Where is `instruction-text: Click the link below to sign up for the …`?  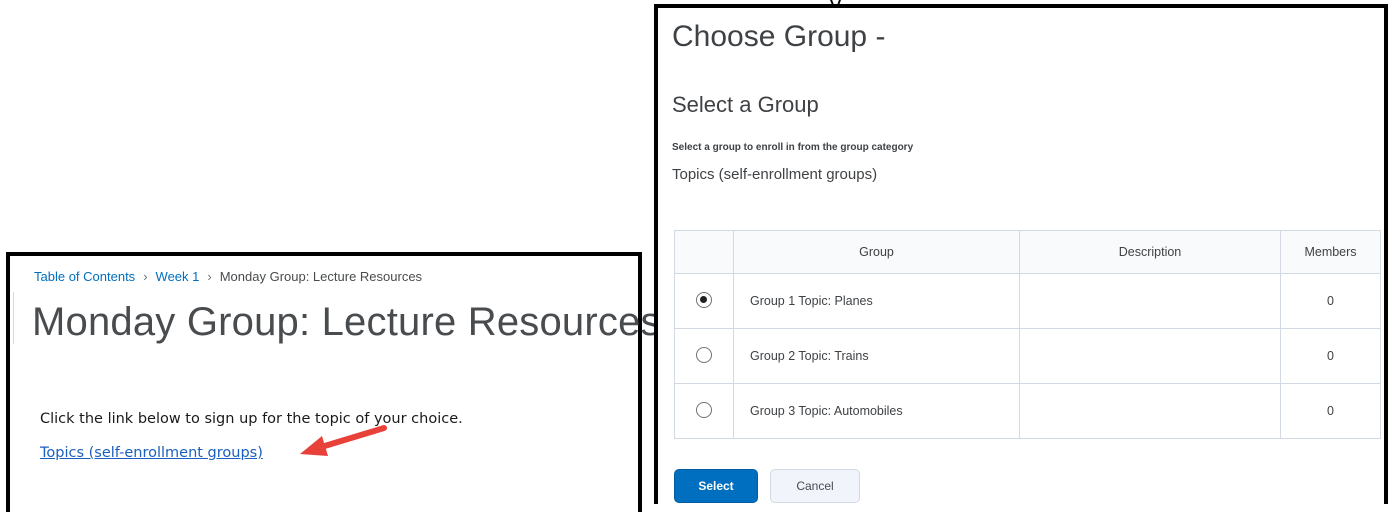 instruction-text: Click the link below to sign up for the … is located at coordinates (251, 419).